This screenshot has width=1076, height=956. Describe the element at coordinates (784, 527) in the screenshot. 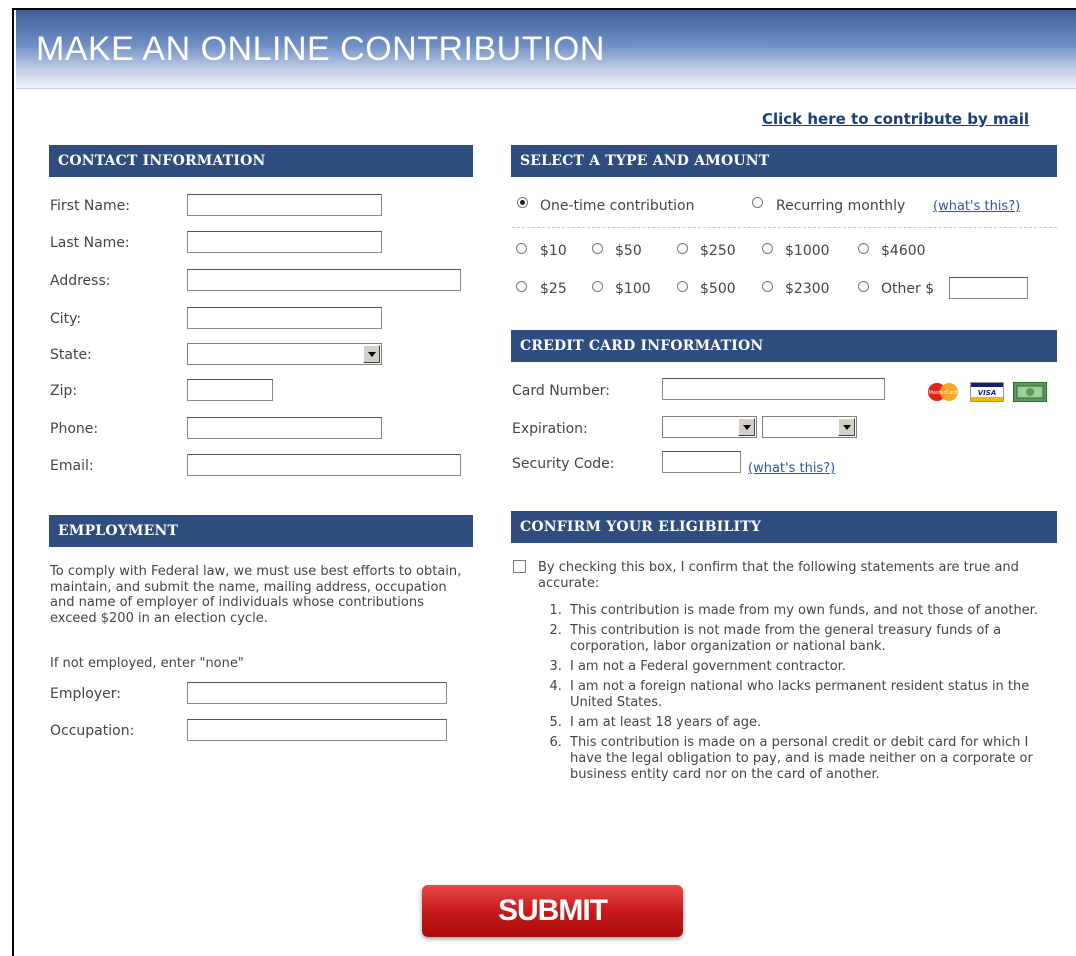

I see `eligibility-header: CONFIRM YOUR ELIGIBILITY` at that location.